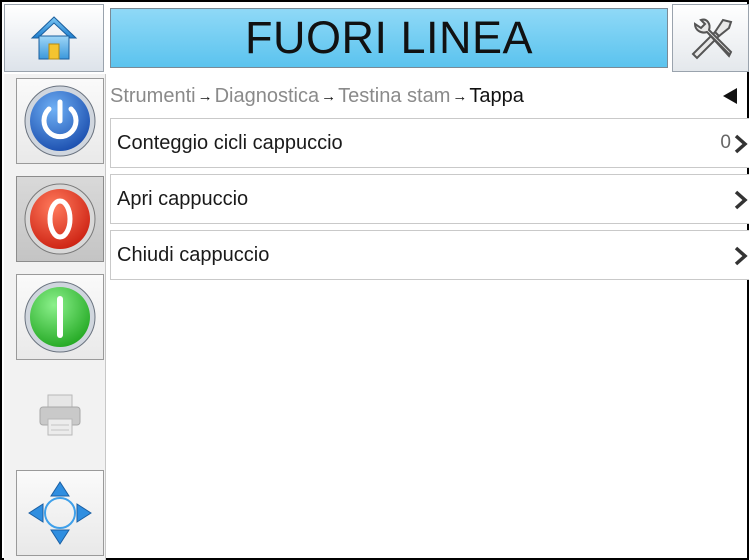 The width and height of the screenshot is (749, 560). I want to click on breadcrumb-item-current: Tappa, so click(496, 95).